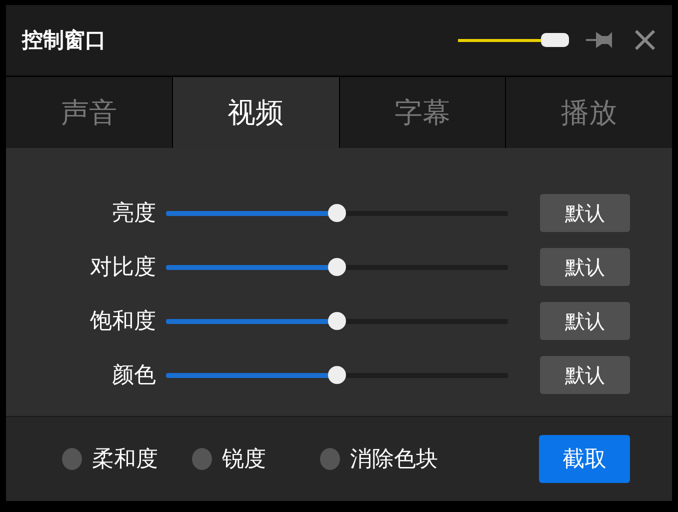 Image resolution: width=678 pixels, height=512 pixels. Describe the element at coordinates (125, 460) in the screenshot. I see `option-label: 柔和度` at that location.